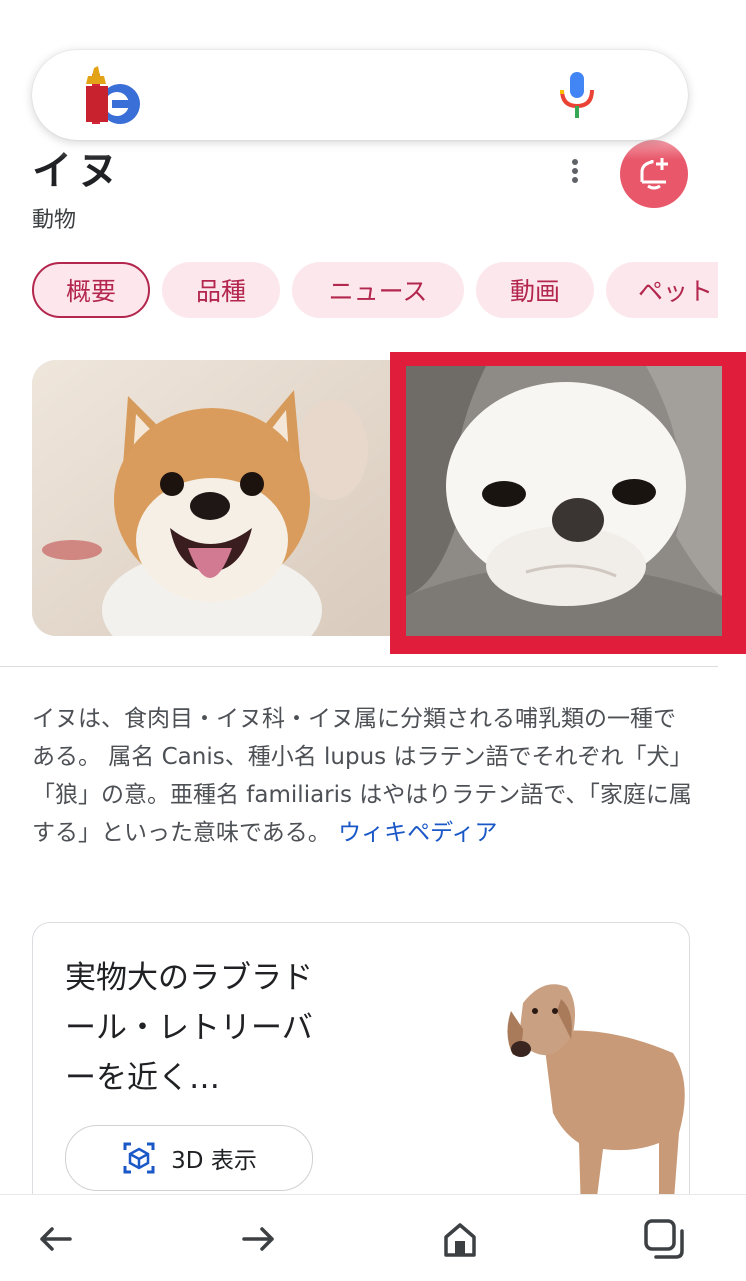  I want to click on tabs-icon, so click(664, 1239).